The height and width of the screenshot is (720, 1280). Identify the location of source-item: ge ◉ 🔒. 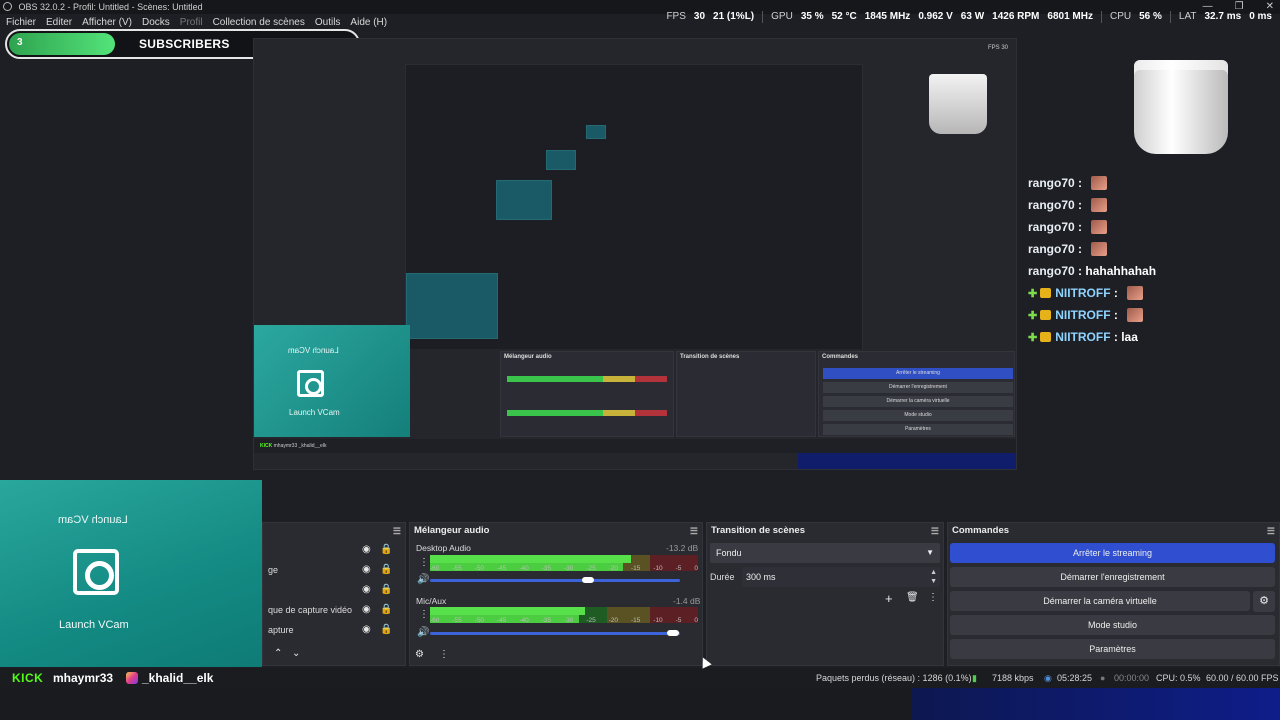
(333, 570).